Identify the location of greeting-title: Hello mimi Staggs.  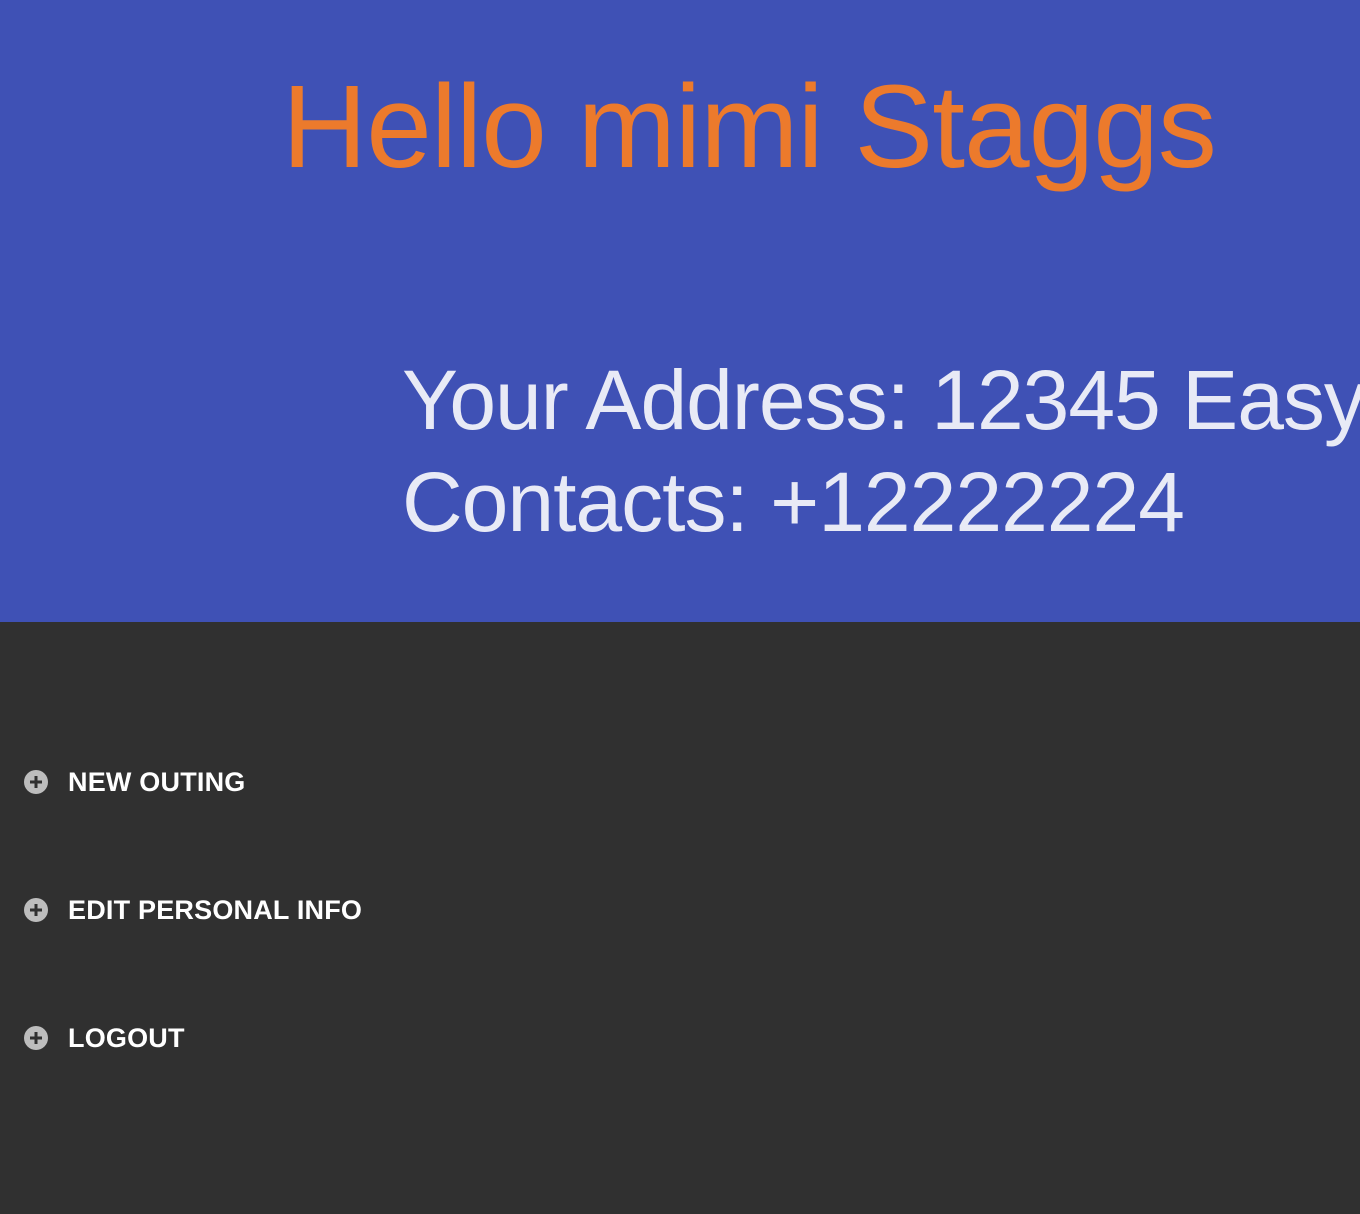
(749, 127).